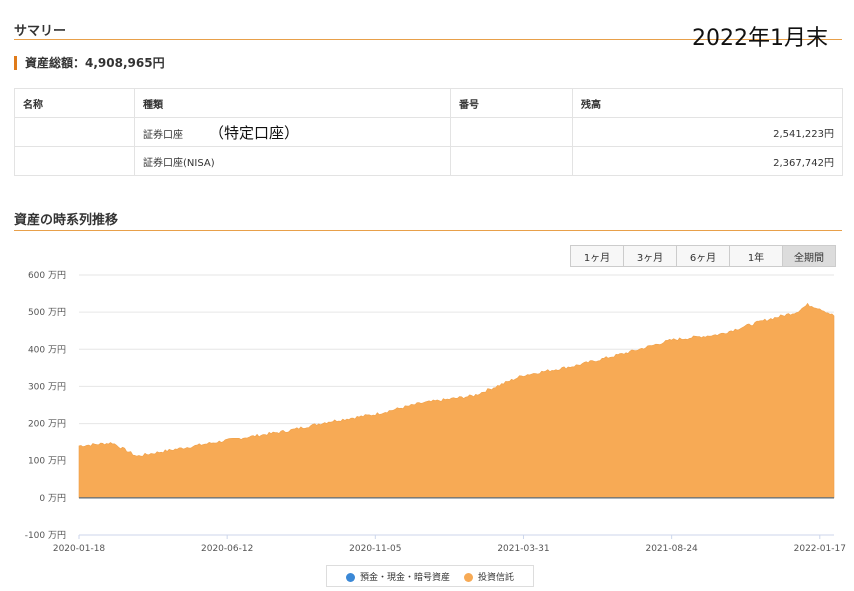 This screenshot has height=591, width=854. What do you see at coordinates (52, 498) in the screenshot?
I see `y-tick-label: 0 万円` at bounding box center [52, 498].